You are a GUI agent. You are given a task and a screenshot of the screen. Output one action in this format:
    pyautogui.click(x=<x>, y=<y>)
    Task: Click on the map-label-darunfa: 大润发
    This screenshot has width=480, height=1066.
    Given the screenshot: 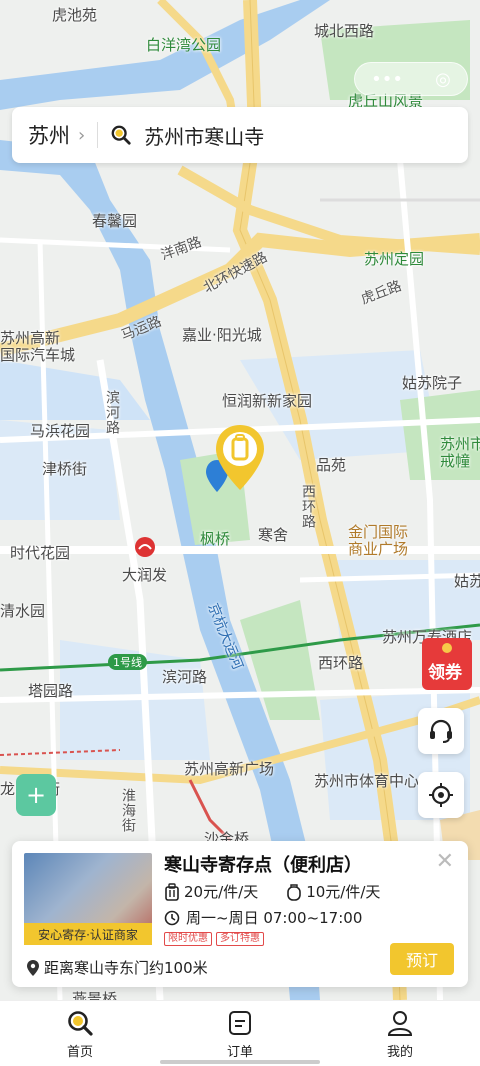 What is the action you would take?
    pyautogui.click(x=145, y=575)
    